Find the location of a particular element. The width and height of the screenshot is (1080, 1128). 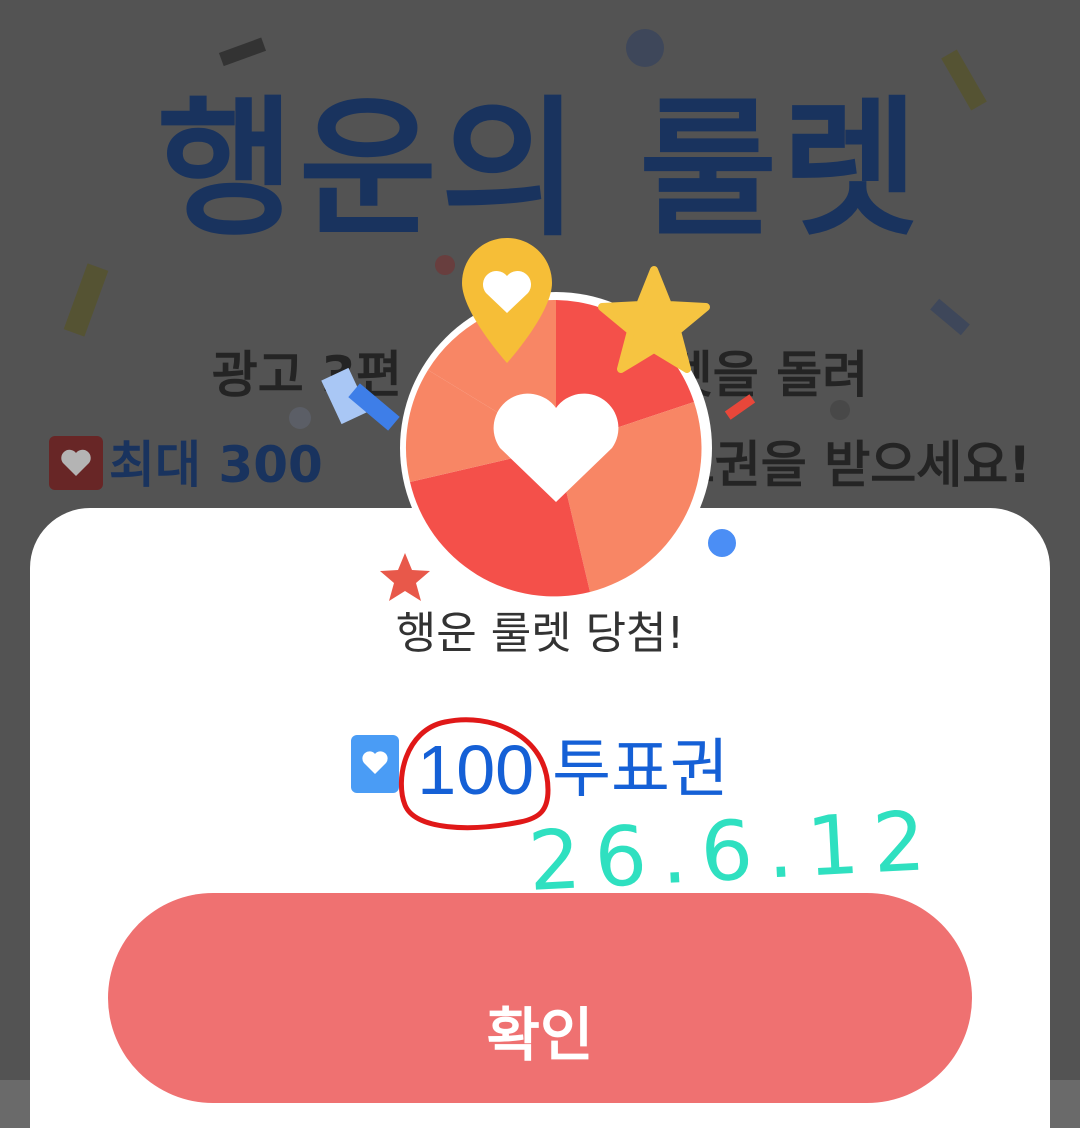

reward-amount: 100 is located at coordinates (476, 770).